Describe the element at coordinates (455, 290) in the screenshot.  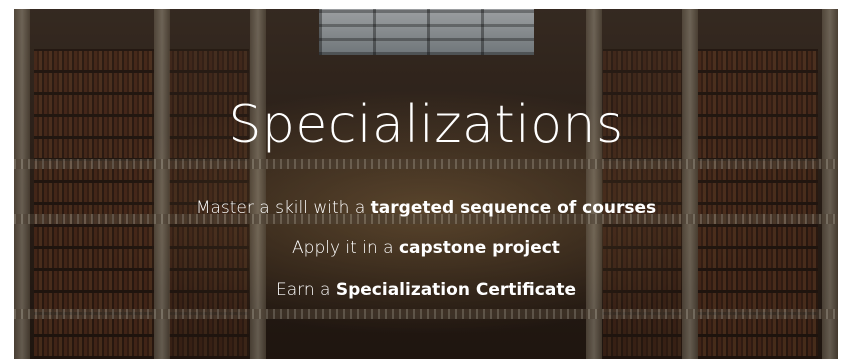
I see `tagline-emphasis: Specialization Certificate` at that location.